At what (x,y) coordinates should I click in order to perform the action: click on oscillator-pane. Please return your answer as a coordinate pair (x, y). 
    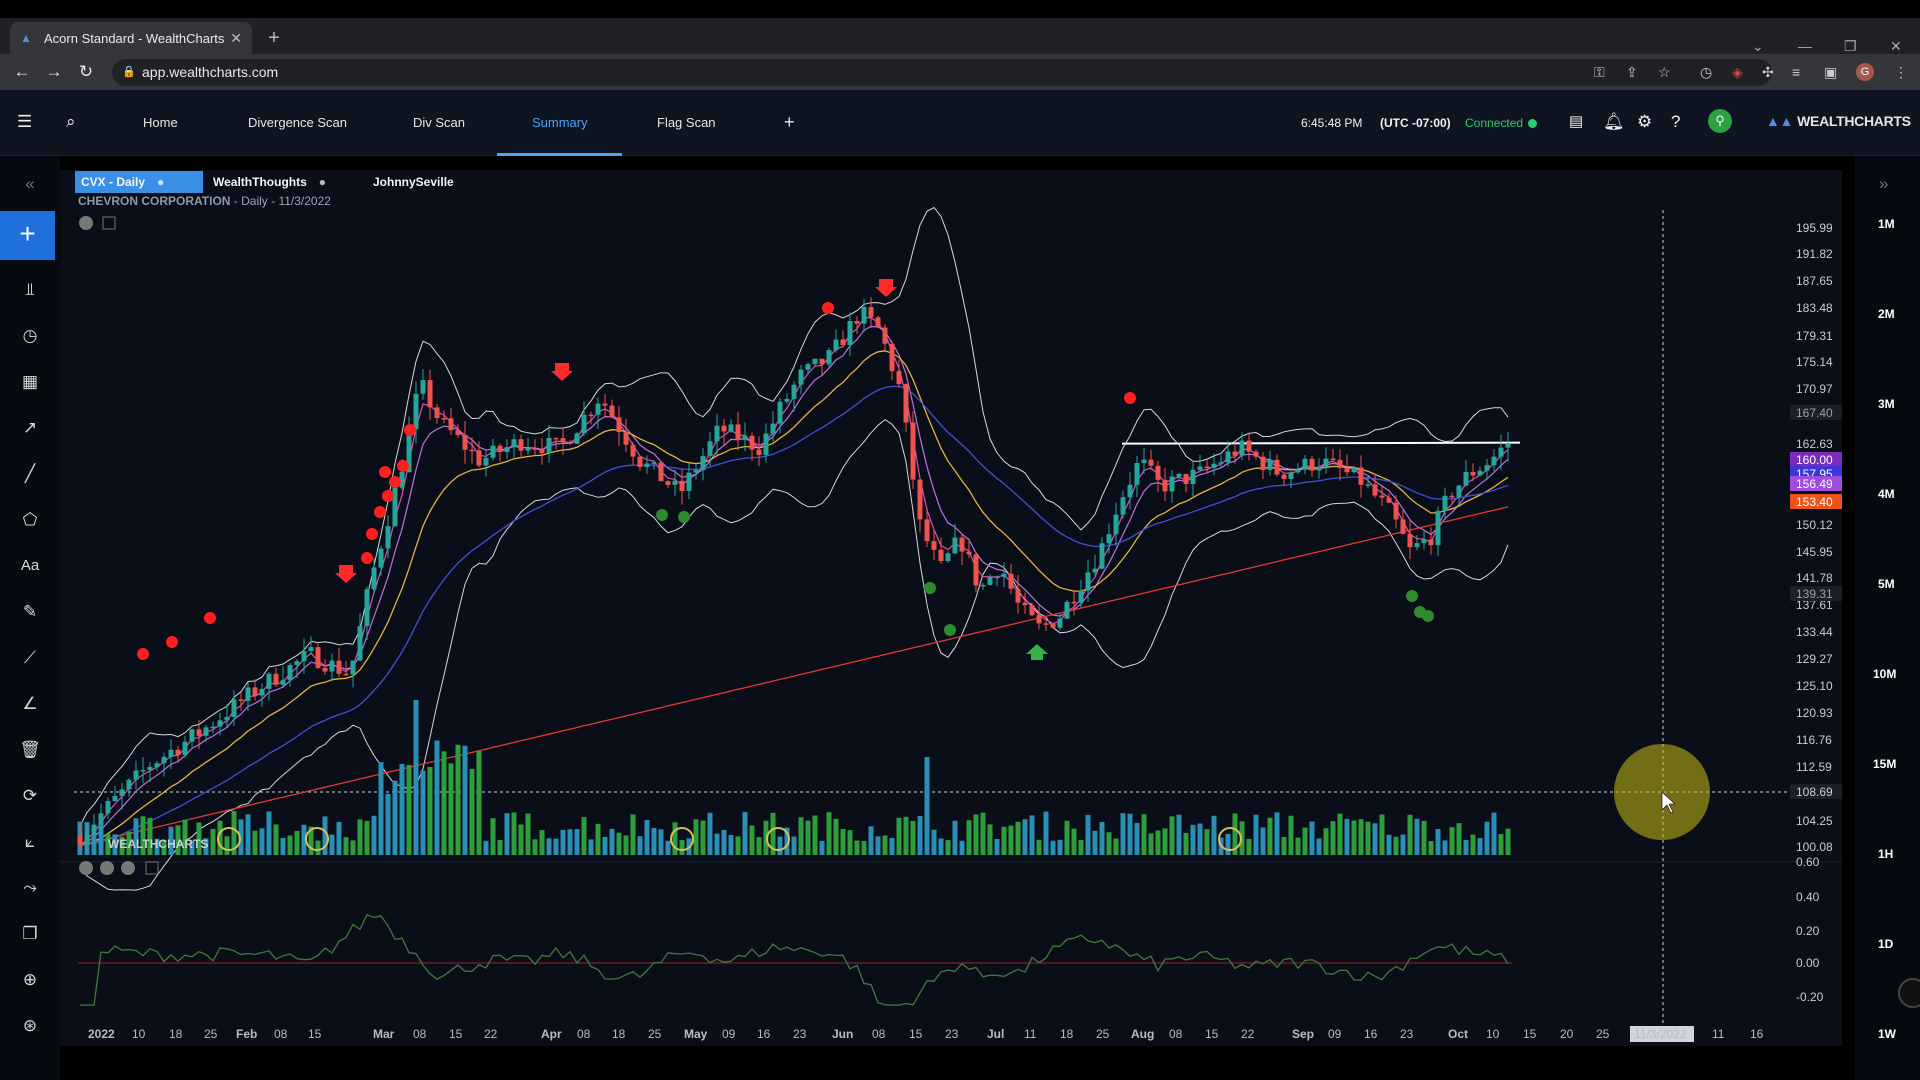
    Looking at the image, I should click on (795, 959).